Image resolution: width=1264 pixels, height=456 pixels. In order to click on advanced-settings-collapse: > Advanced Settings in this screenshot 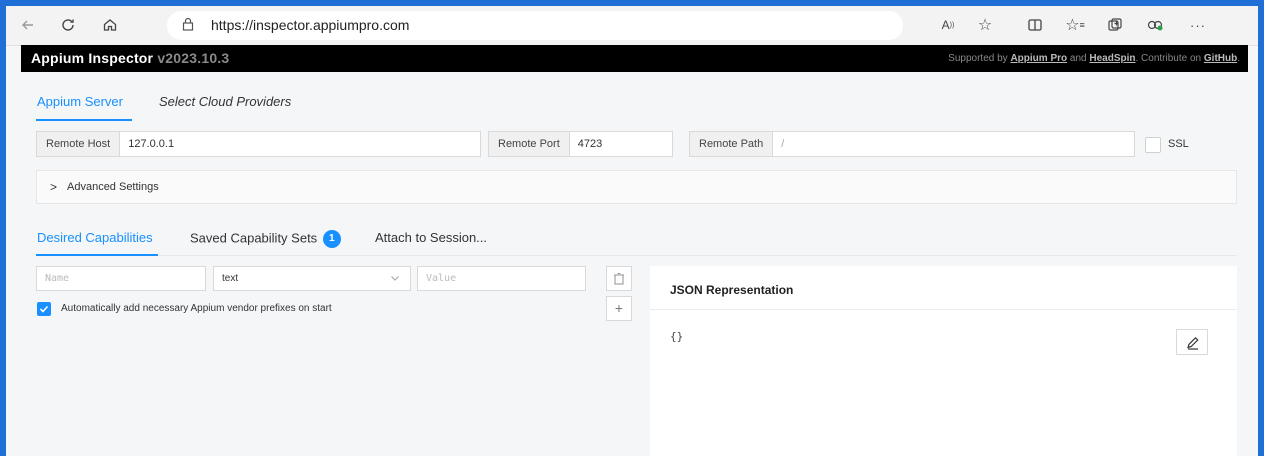, I will do `click(636, 187)`.